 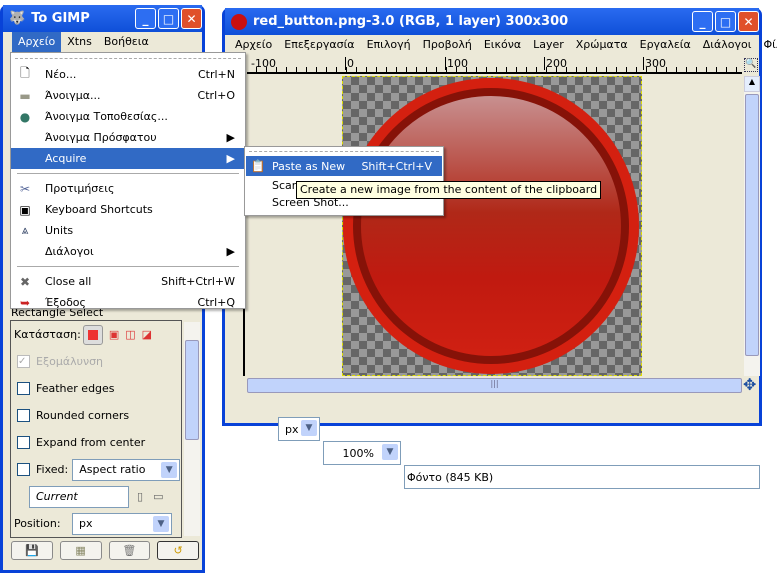 I want to click on mode-replace-button, so click(x=92, y=334).